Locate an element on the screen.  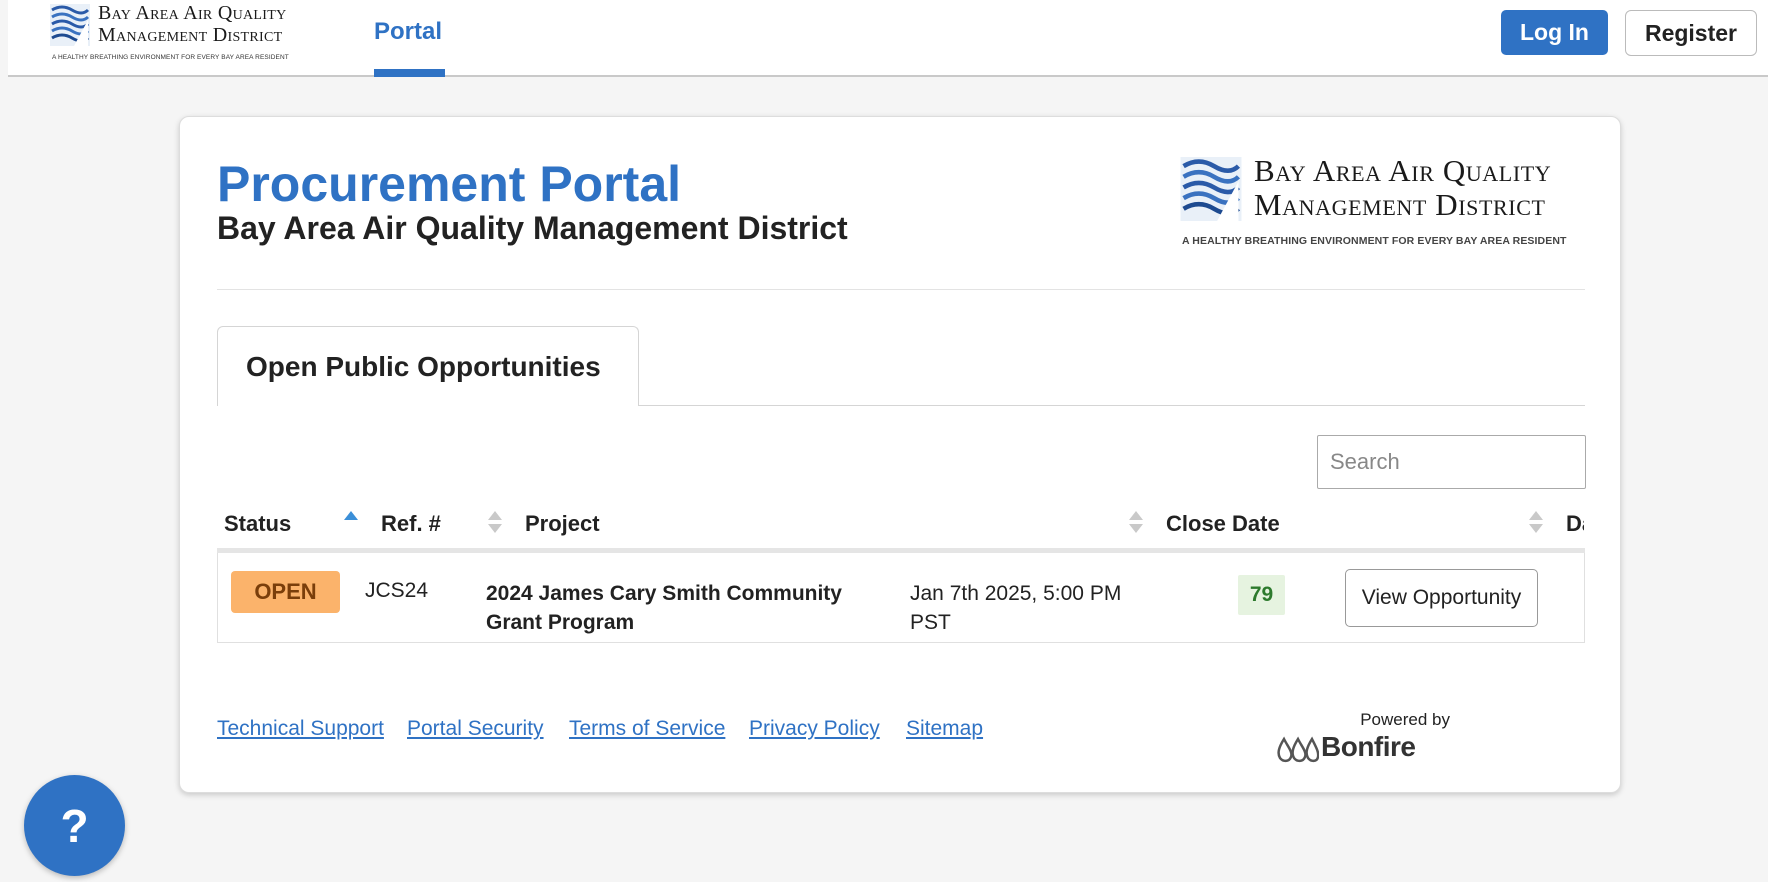
bonfire-logo: Bonfire is located at coordinates (1367, 748).